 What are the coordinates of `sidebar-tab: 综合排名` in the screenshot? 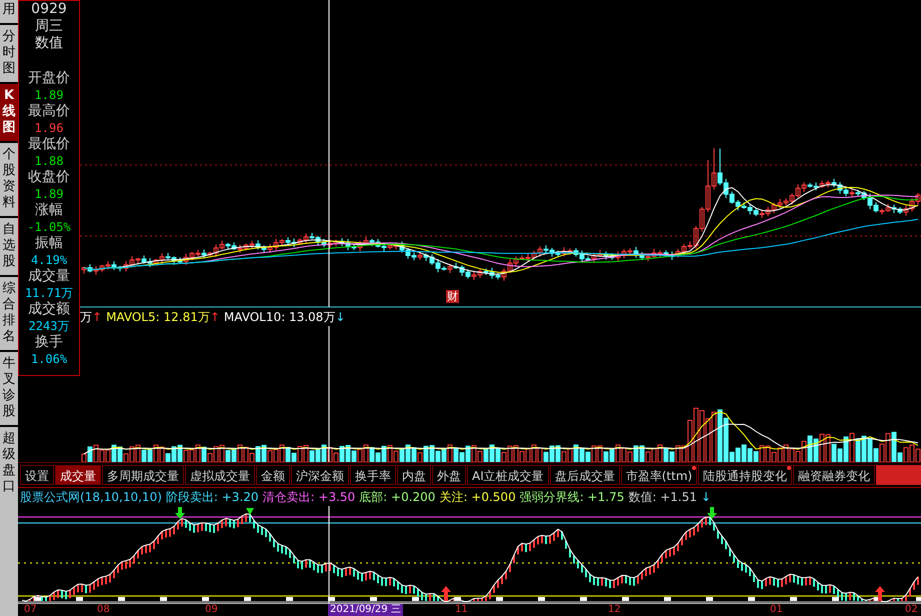 It's located at (9, 313).